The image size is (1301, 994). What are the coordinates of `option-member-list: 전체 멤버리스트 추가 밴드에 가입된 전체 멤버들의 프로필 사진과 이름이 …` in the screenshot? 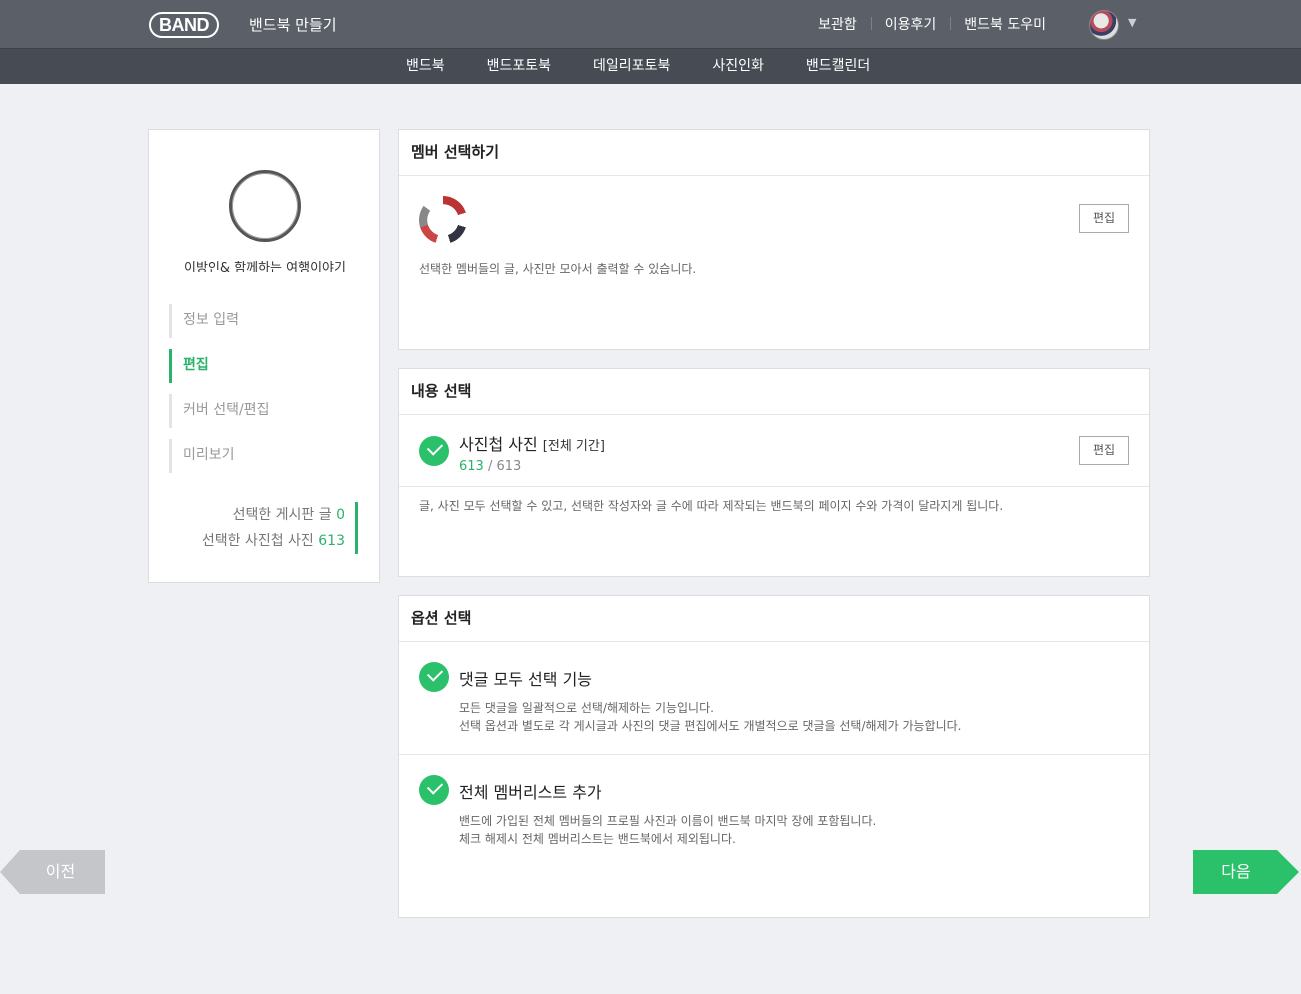 It's located at (667, 813).